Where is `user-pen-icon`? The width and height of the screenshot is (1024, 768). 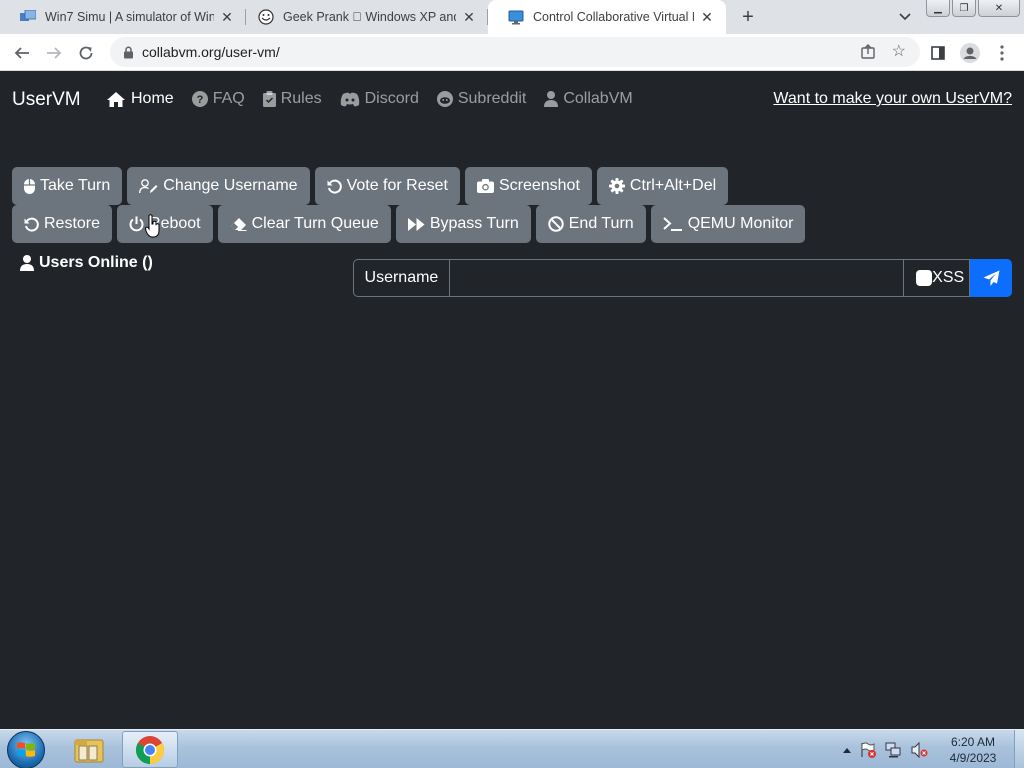 user-pen-icon is located at coordinates (148, 186).